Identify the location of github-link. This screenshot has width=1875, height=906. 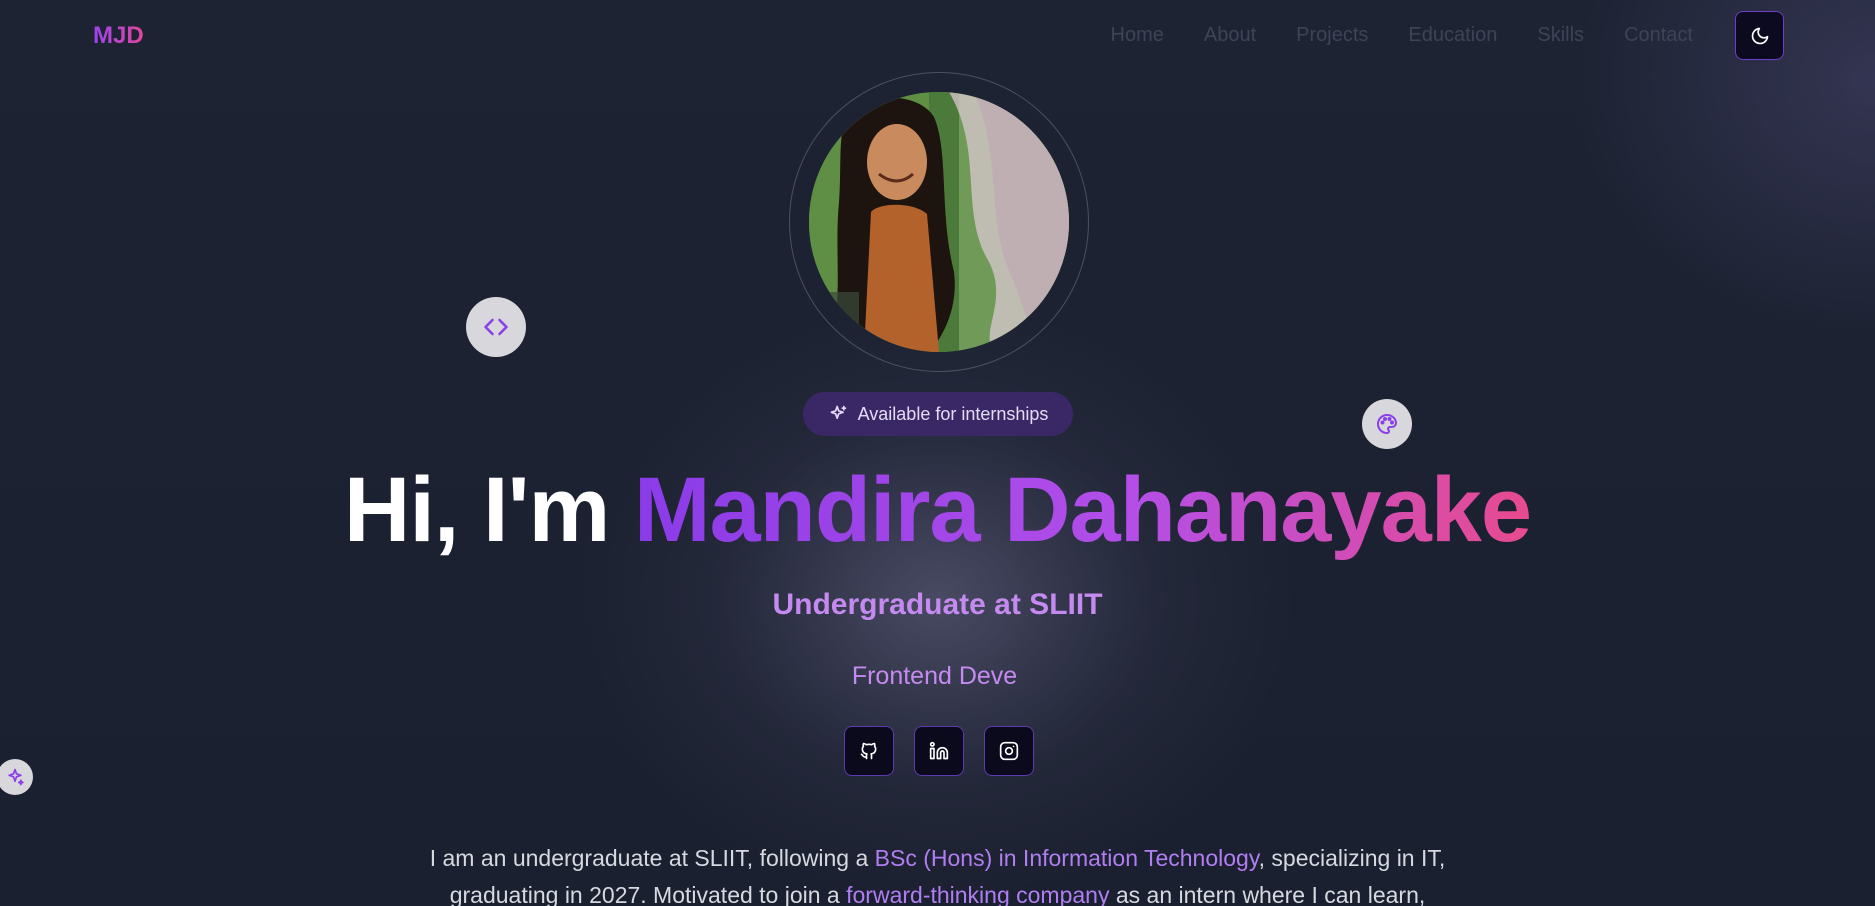
(869, 751).